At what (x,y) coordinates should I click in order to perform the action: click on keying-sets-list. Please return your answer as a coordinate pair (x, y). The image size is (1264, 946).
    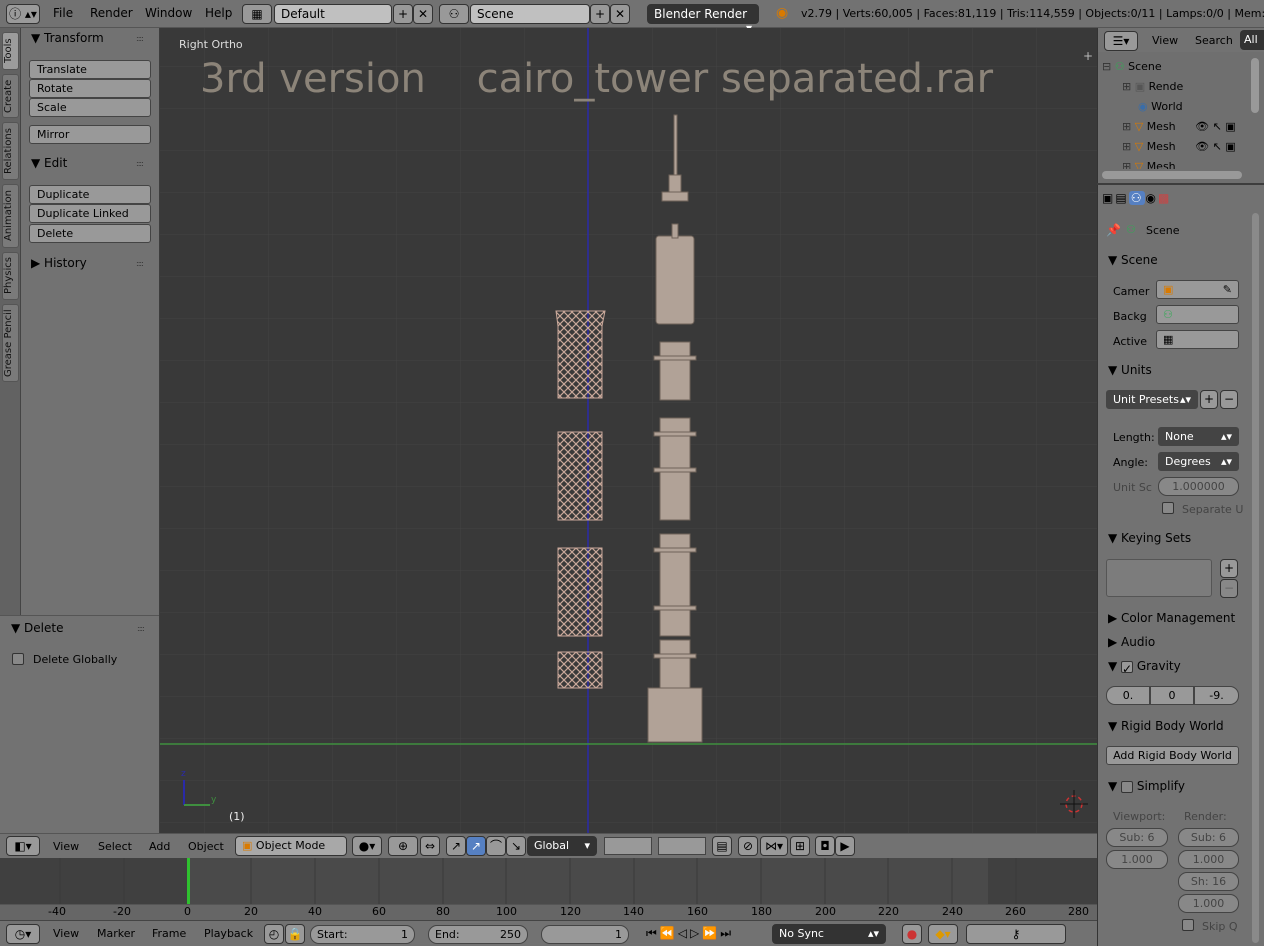
    Looking at the image, I should click on (1159, 578).